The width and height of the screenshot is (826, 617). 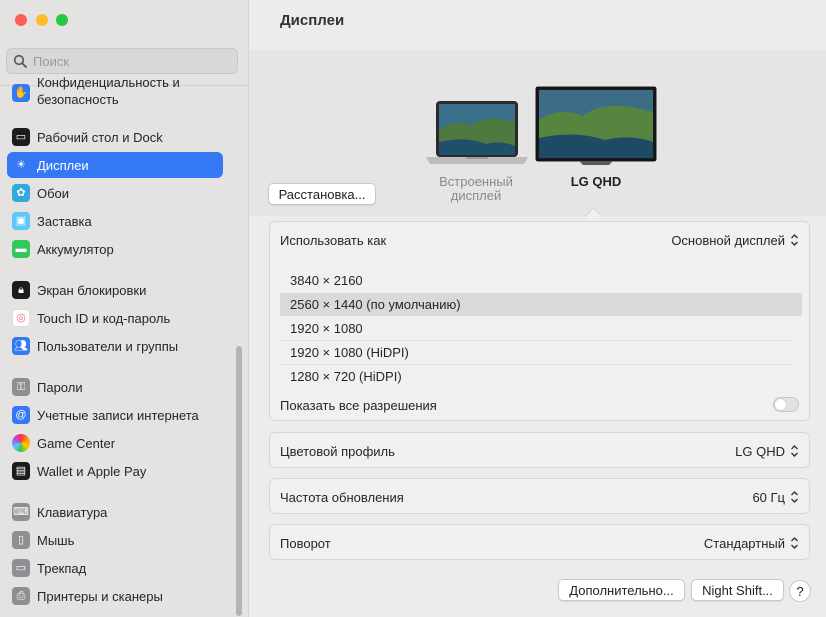 What do you see at coordinates (333, 240) in the screenshot?
I see `use-as-label: Использовать как` at bounding box center [333, 240].